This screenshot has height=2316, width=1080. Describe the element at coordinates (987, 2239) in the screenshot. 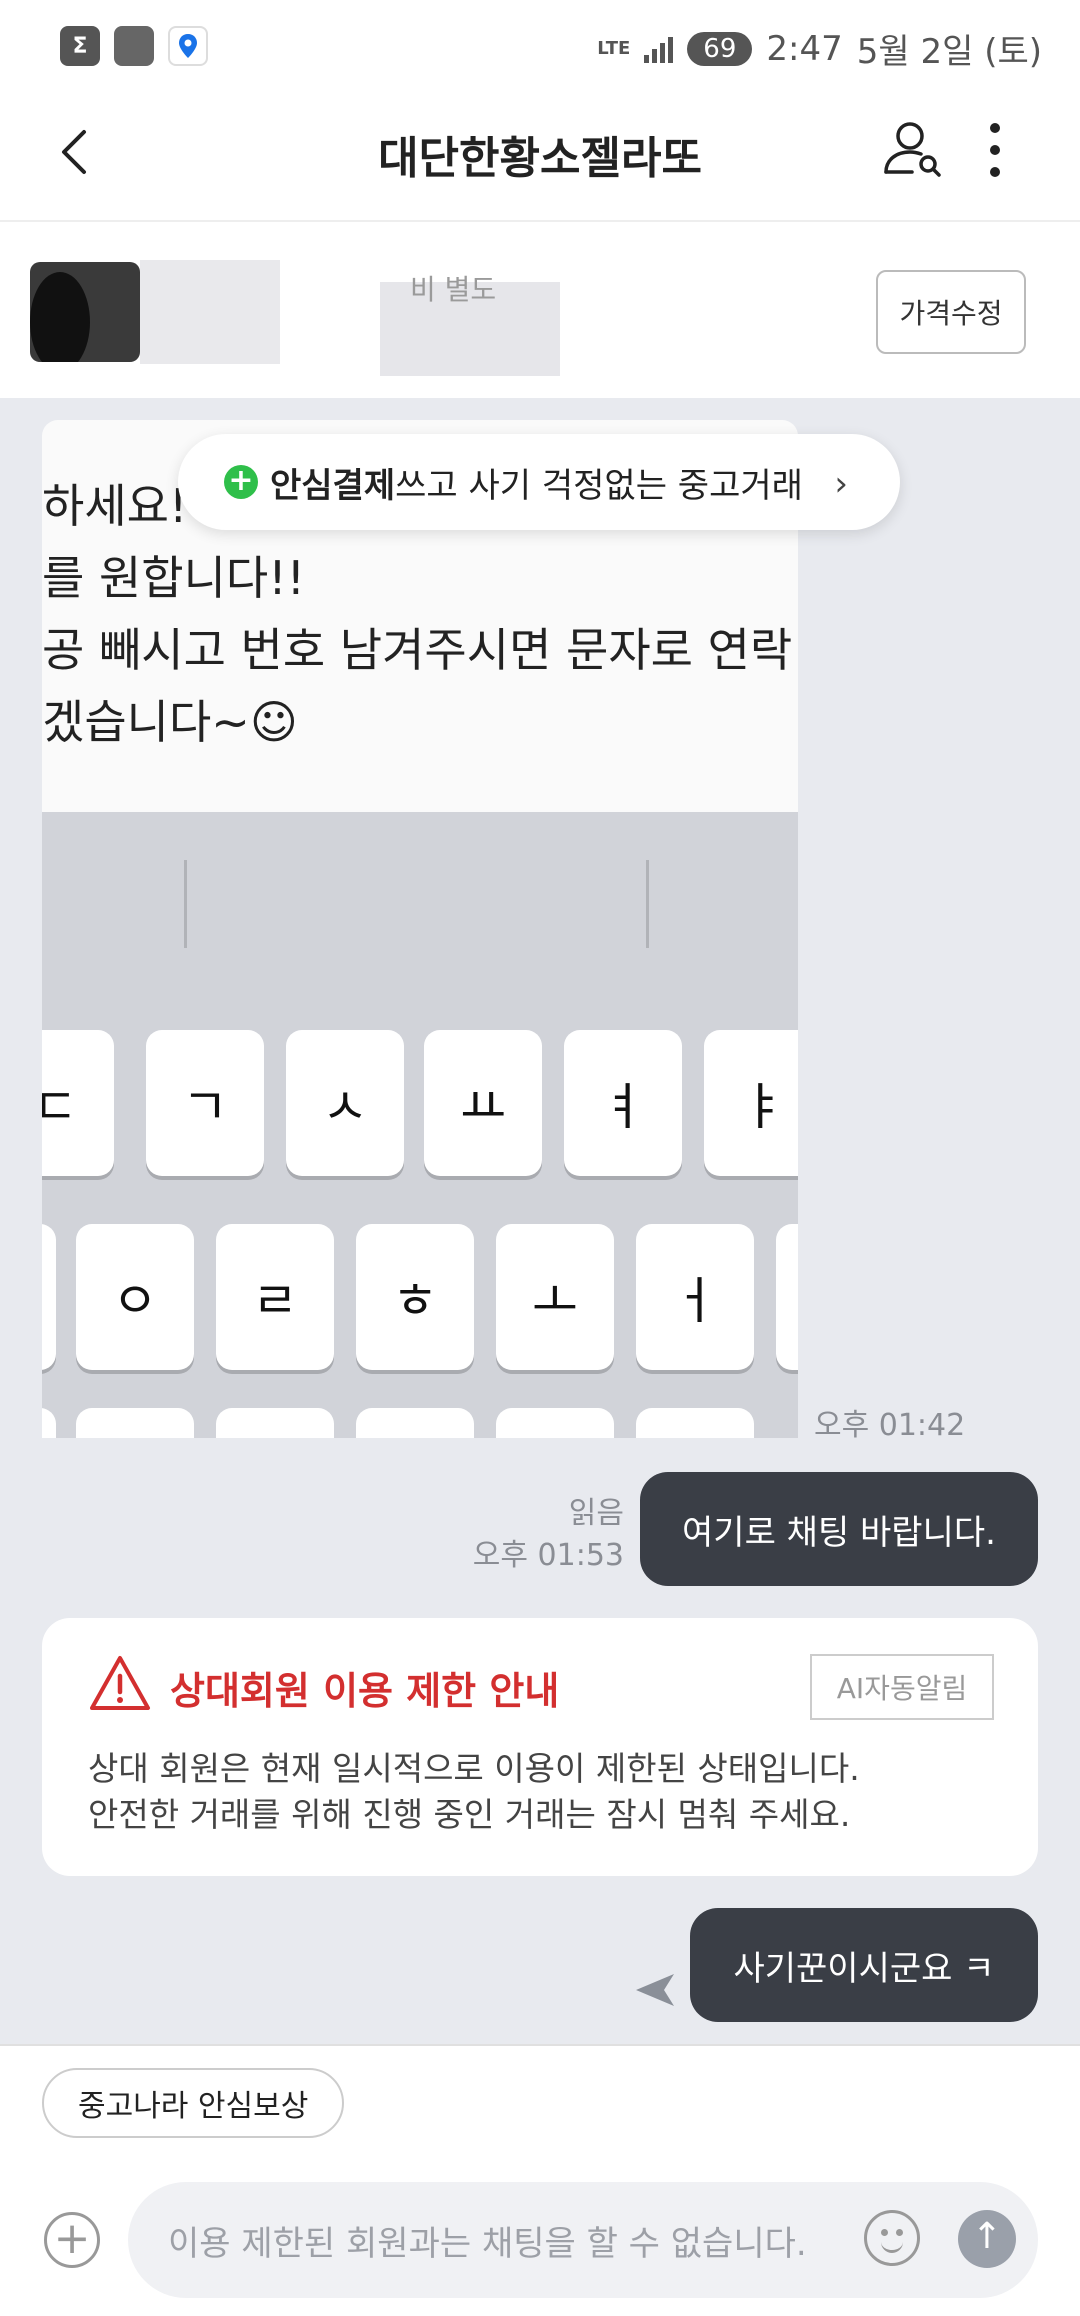

I see `send-arrow-icon: ↑` at that location.